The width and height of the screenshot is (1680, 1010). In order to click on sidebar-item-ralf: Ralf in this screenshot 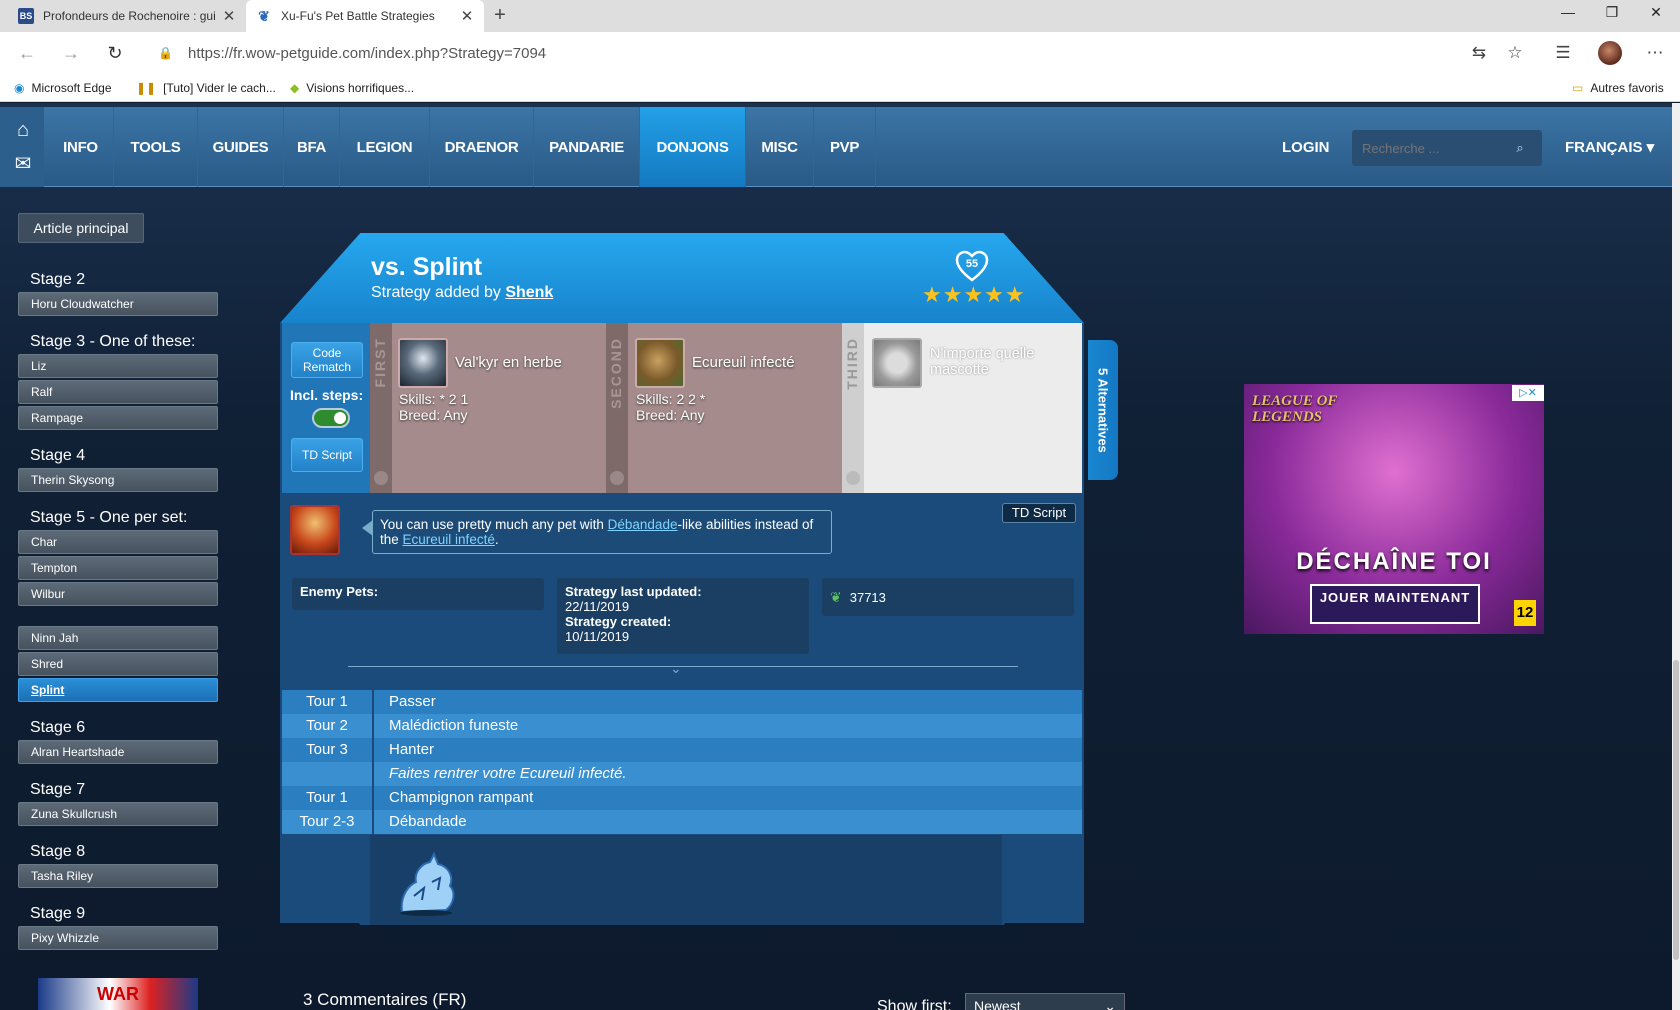, I will do `click(118, 392)`.